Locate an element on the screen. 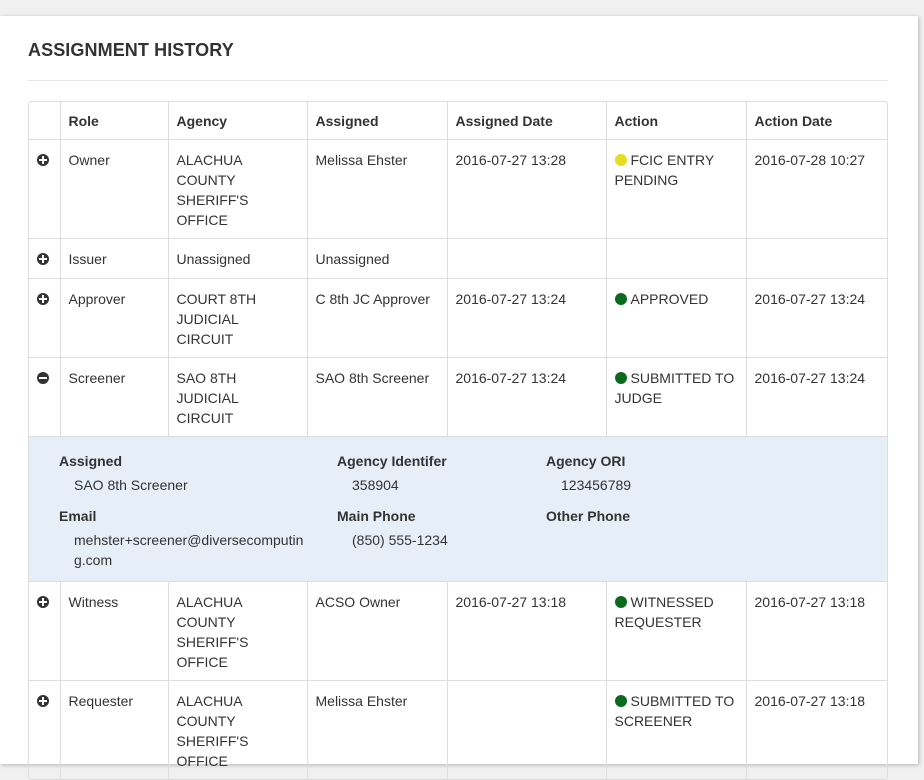 The width and height of the screenshot is (924, 780). assigned-date-cell: 2016-07-27 13:18 is located at coordinates (526, 631).